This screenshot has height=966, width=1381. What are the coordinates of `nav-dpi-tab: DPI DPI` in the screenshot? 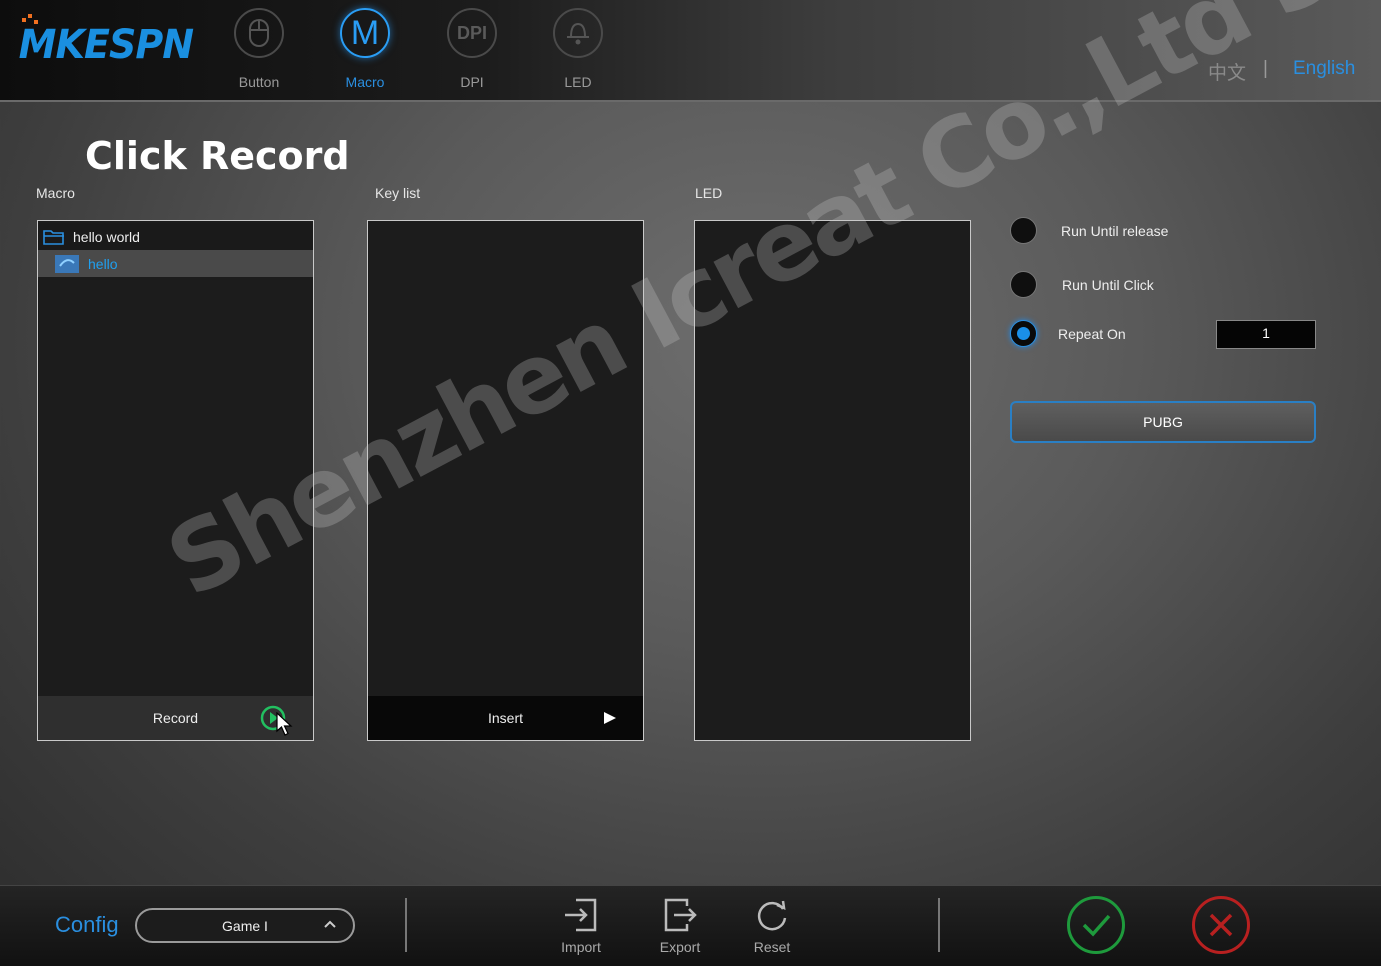 It's located at (472, 49).